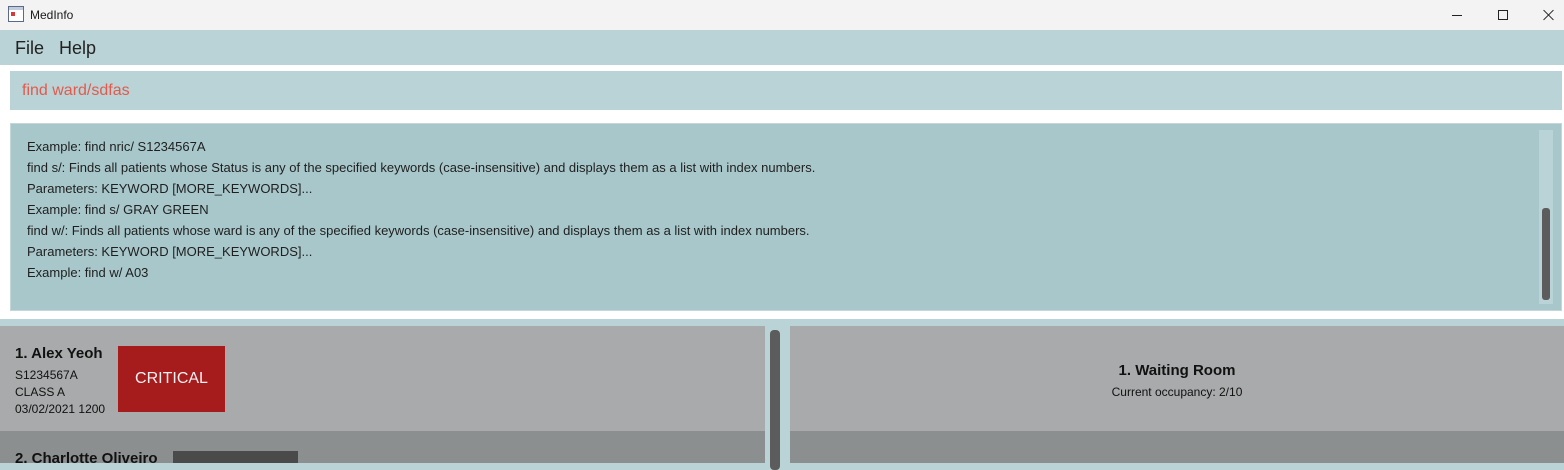 This screenshot has height=470, width=1564. What do you see at coordinates (786, 90) in the screenshot?
I see `command-box: find ward/sdfas` at bounding box center [786, 90].